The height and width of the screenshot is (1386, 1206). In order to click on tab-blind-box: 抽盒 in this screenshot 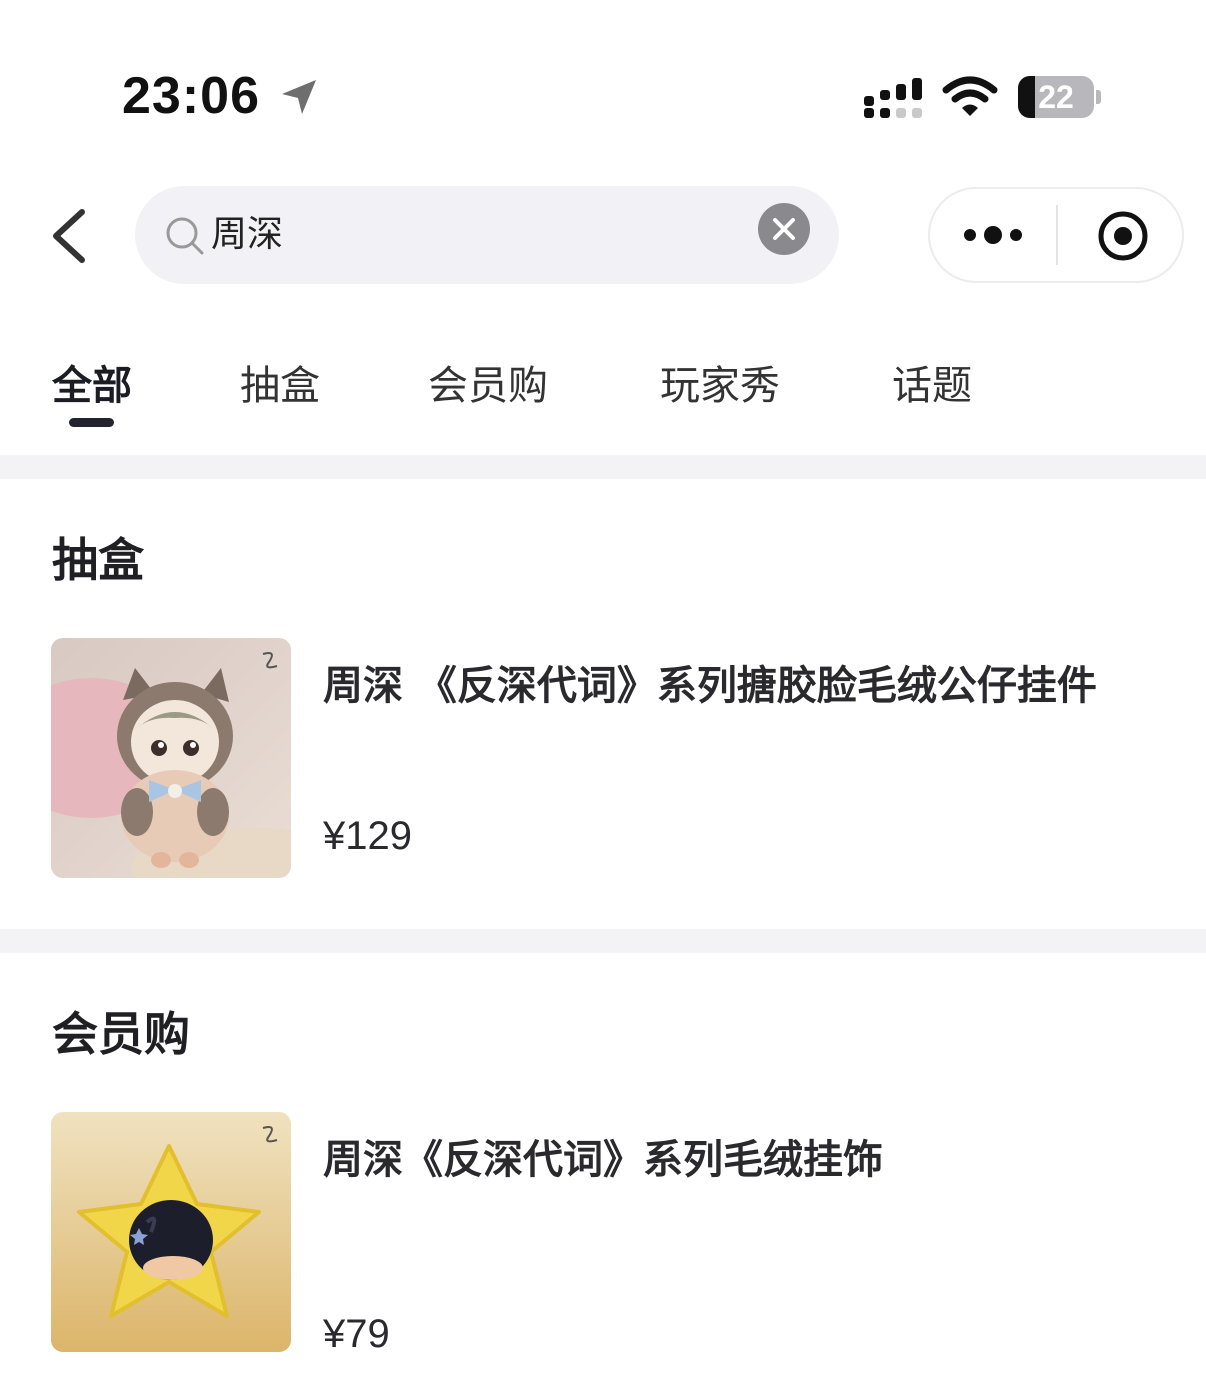, I will do `click(280, 386)`.